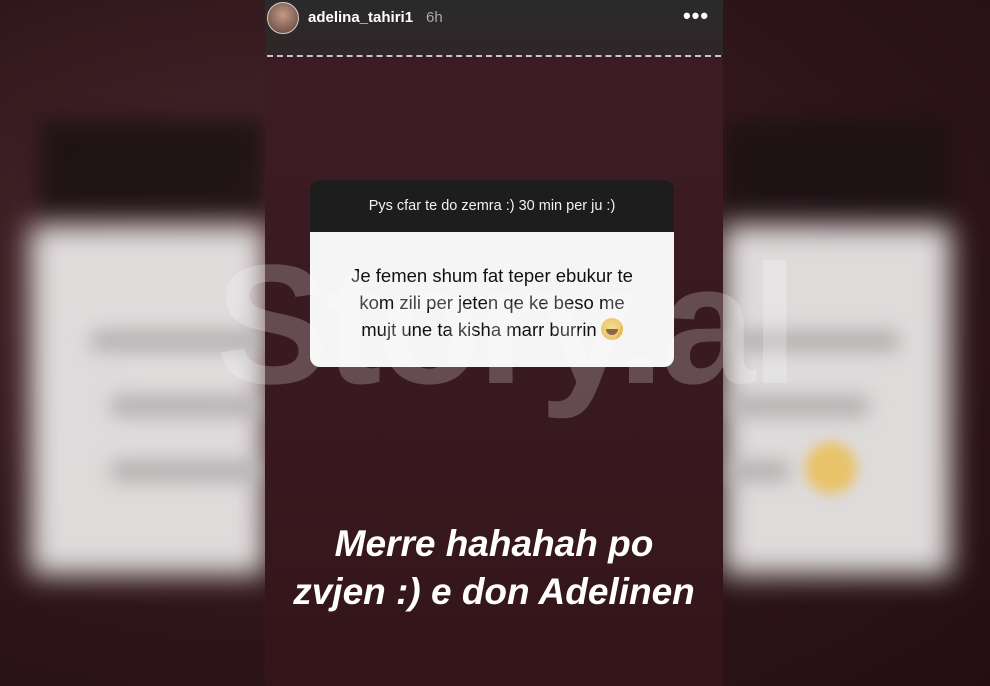 Image resolution: width=990 pixels, height=686 pixels. Describe the element at coordinates (283, 18) in the screenshot. I see `avatar` at that location.